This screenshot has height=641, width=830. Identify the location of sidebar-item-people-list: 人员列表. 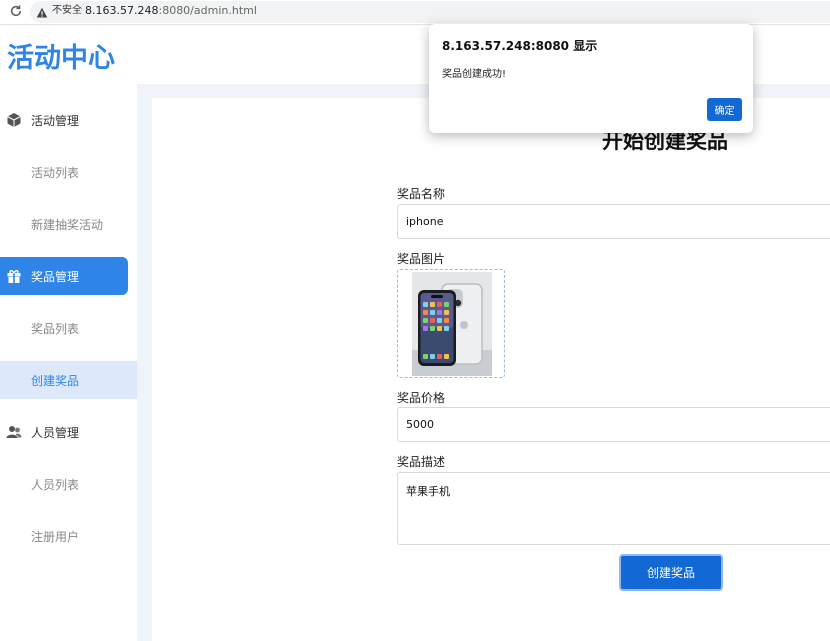
(68, 484).